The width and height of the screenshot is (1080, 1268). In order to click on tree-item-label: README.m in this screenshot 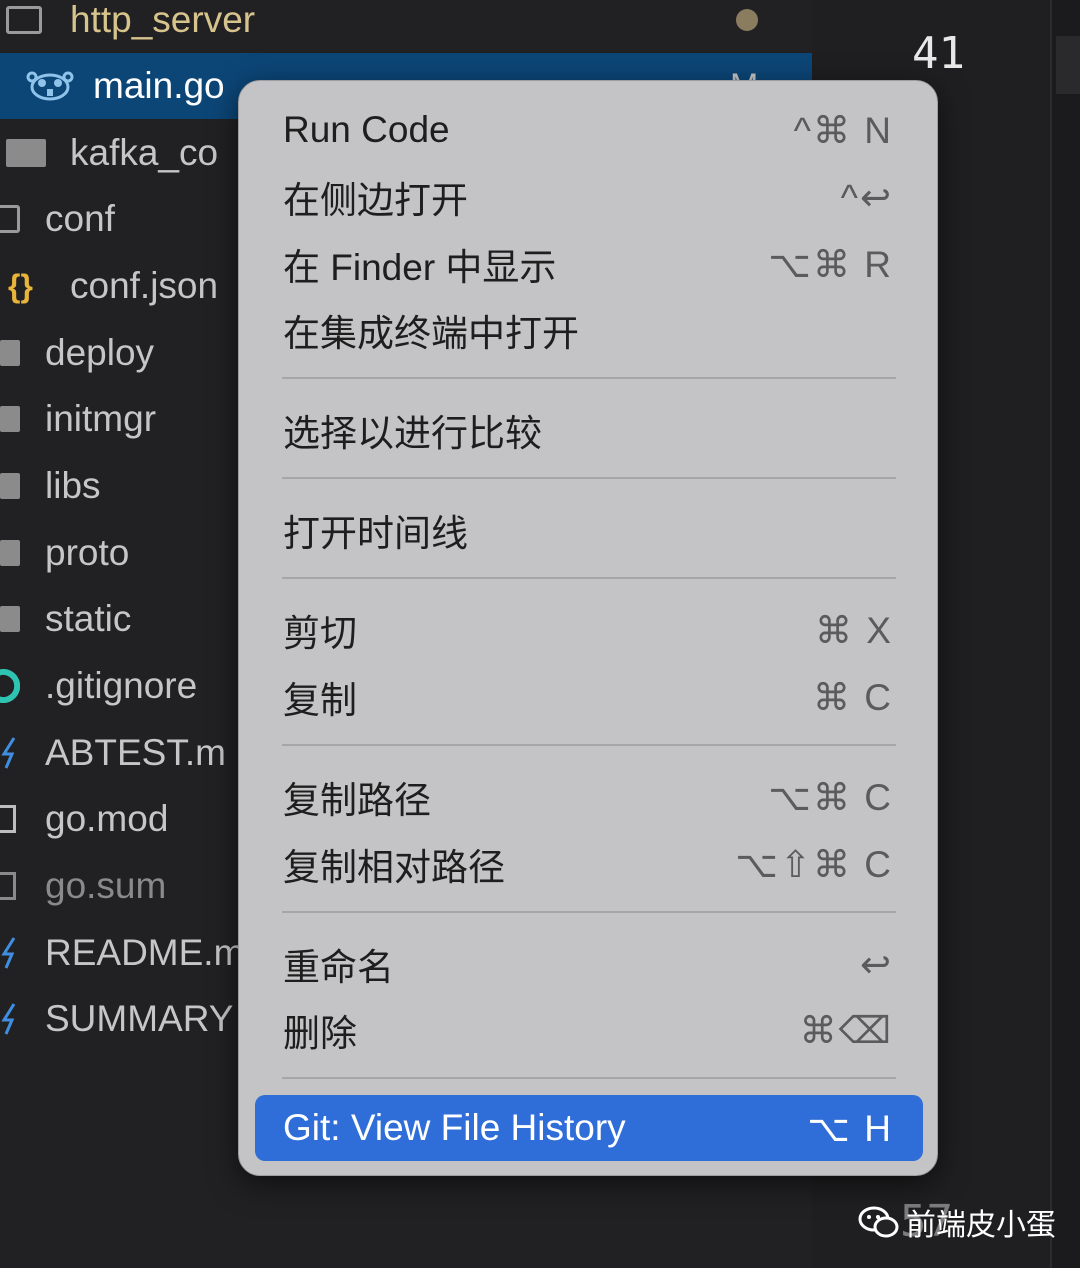, I will do `click(145, 952)`.